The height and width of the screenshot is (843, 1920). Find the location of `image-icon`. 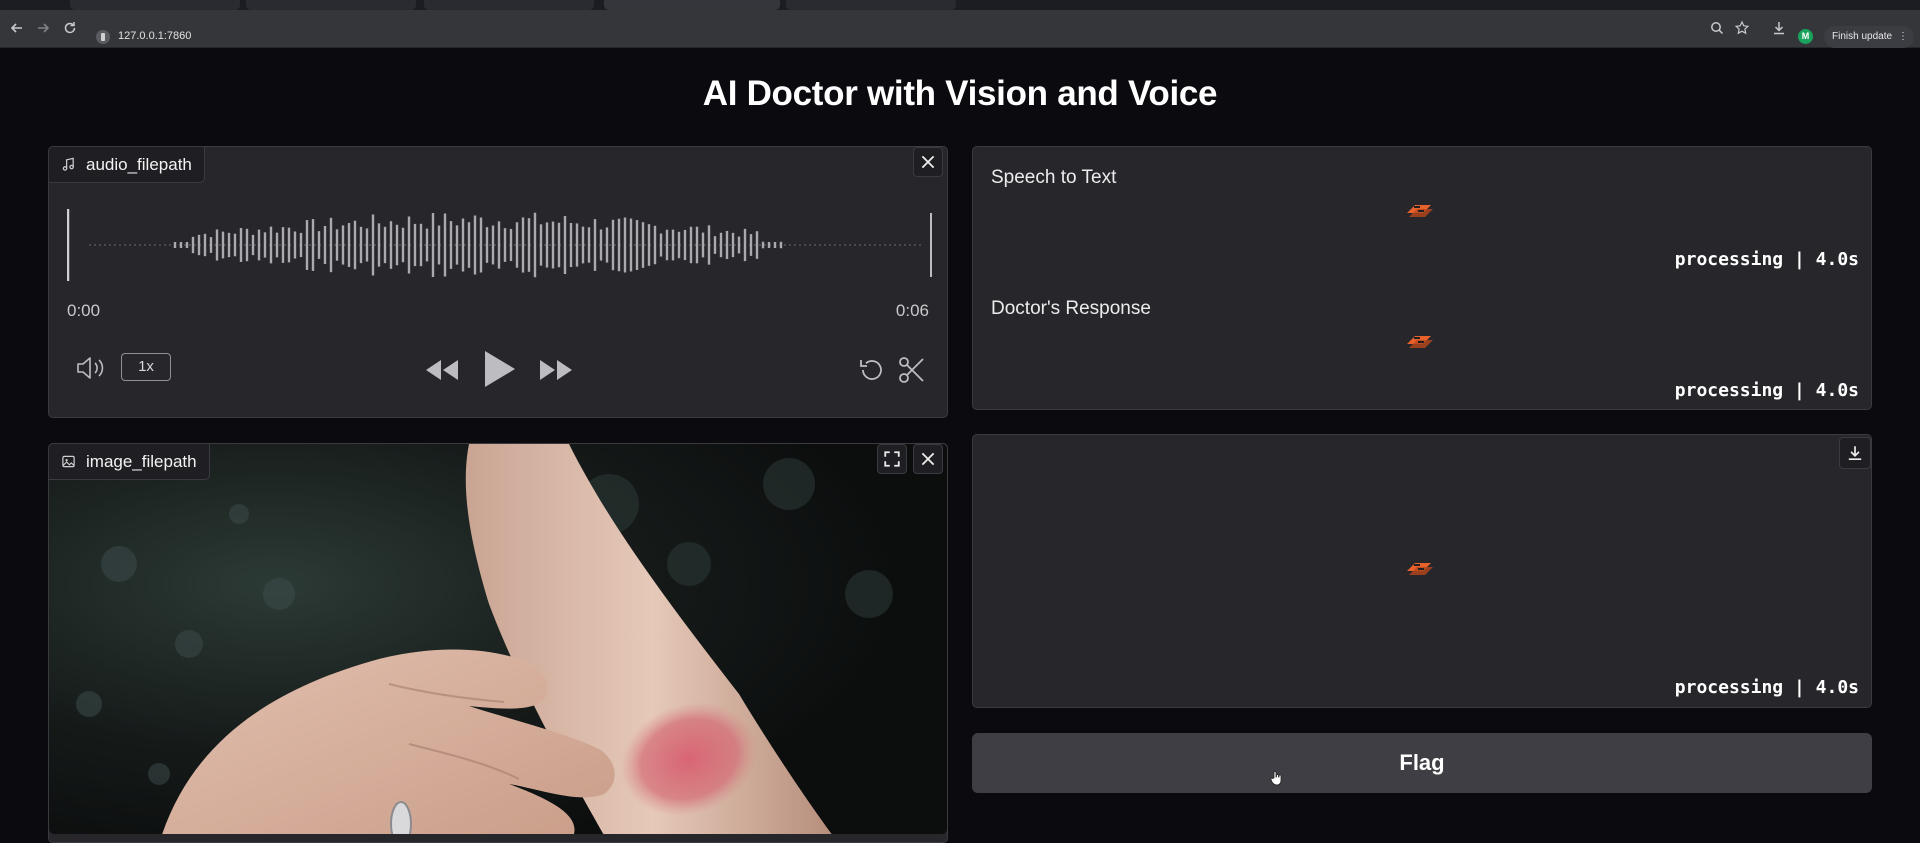

image-icon is located at coordinates (68, 461).